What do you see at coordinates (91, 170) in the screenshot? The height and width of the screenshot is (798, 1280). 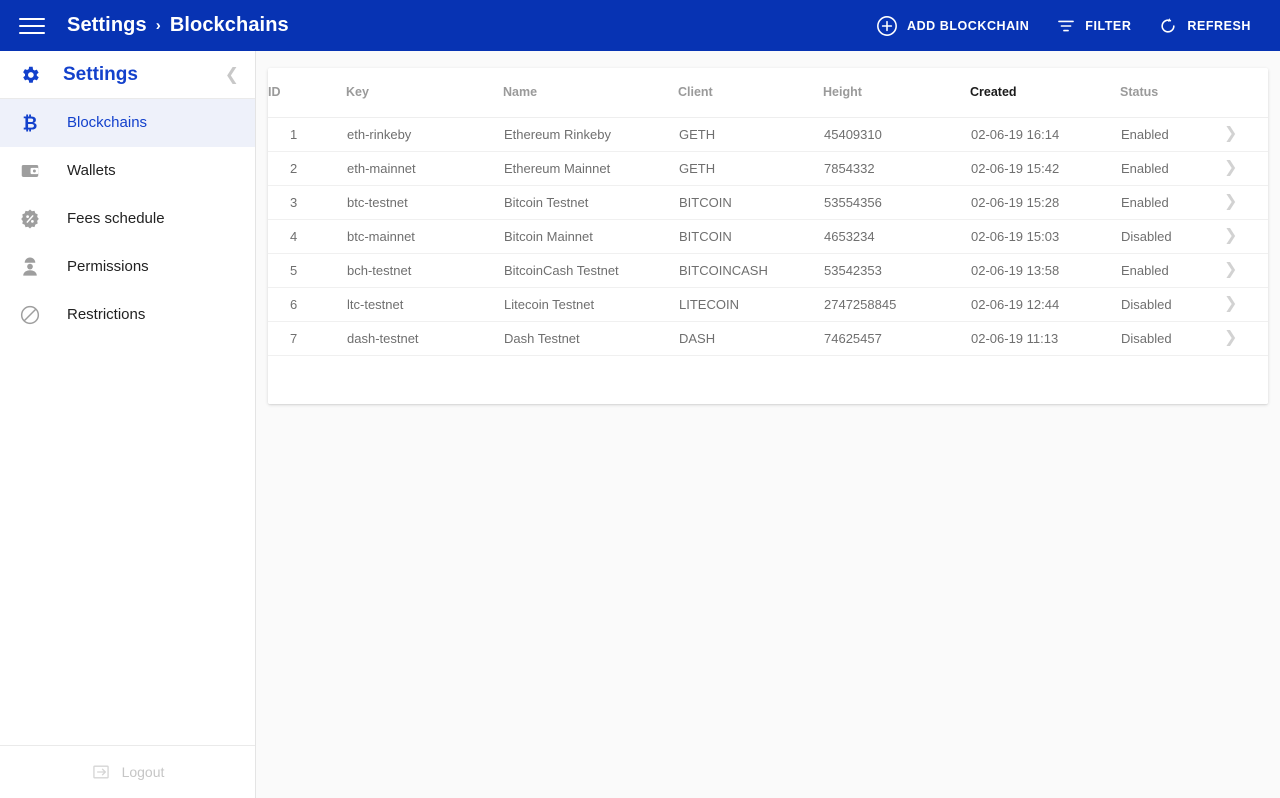 I see `sidebar-item-label: Wallets` at bounding box center [91, 170].